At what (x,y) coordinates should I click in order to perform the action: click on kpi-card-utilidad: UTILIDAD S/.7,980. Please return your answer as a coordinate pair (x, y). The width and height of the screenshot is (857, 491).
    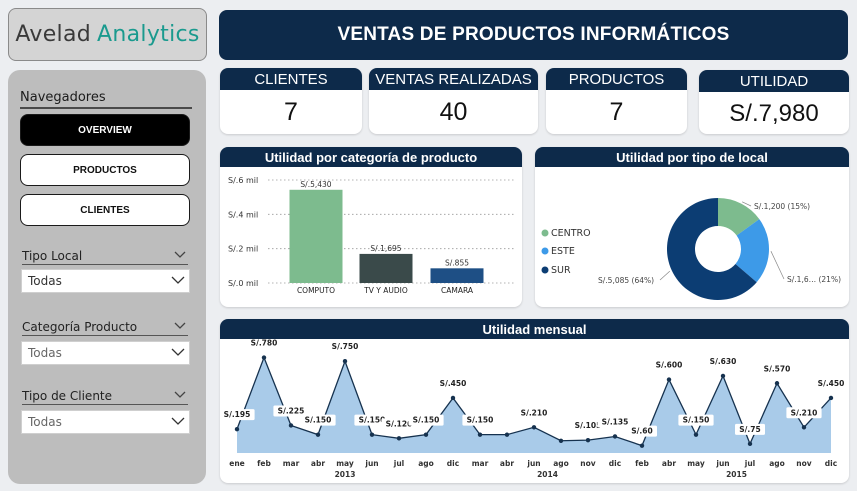
    Looking at the image, I should click on (774, 102).